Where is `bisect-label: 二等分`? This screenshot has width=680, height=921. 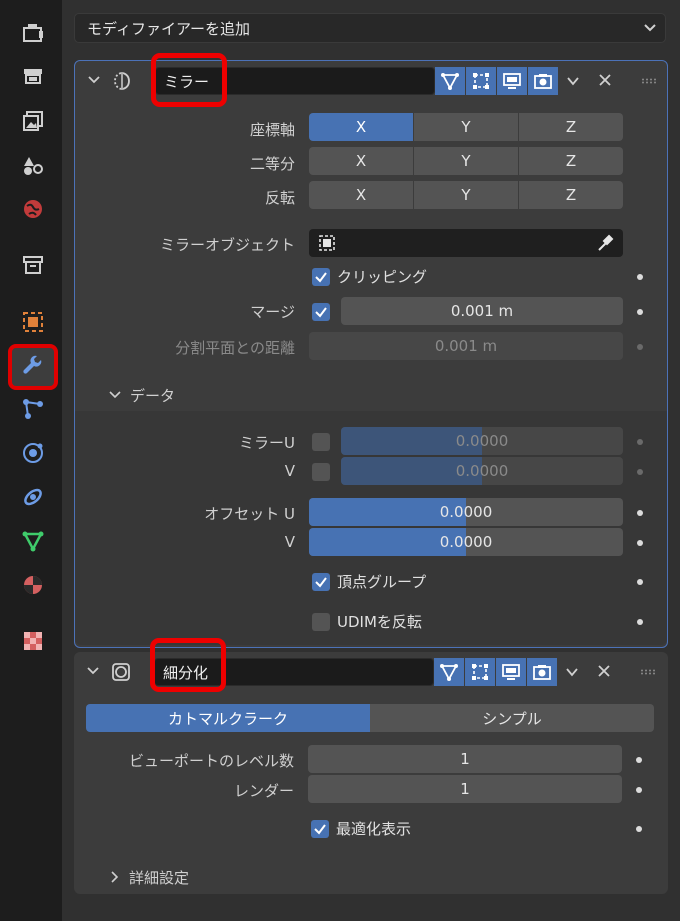 bisect-label: 二等分 is located at coordinates (272, 164).